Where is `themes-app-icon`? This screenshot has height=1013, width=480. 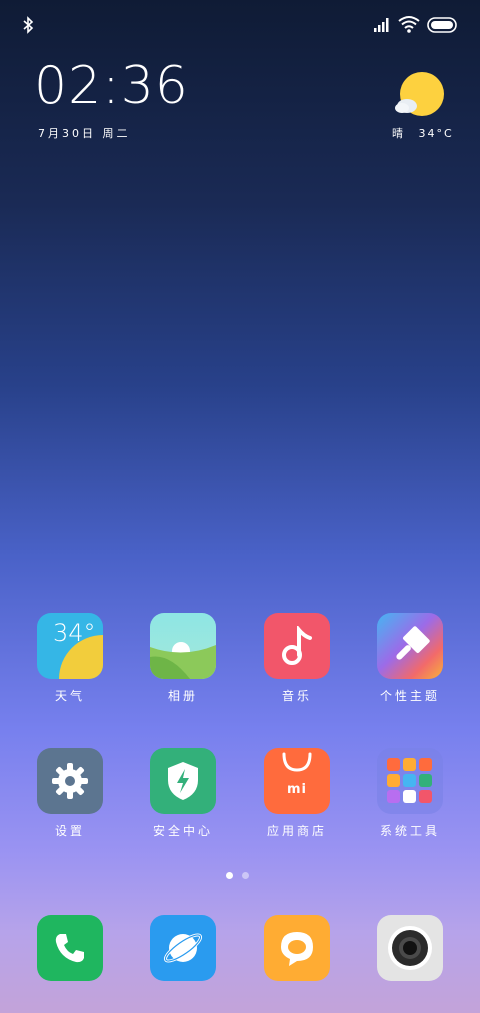 themes-app-icon is located at coordinates (410, 646).